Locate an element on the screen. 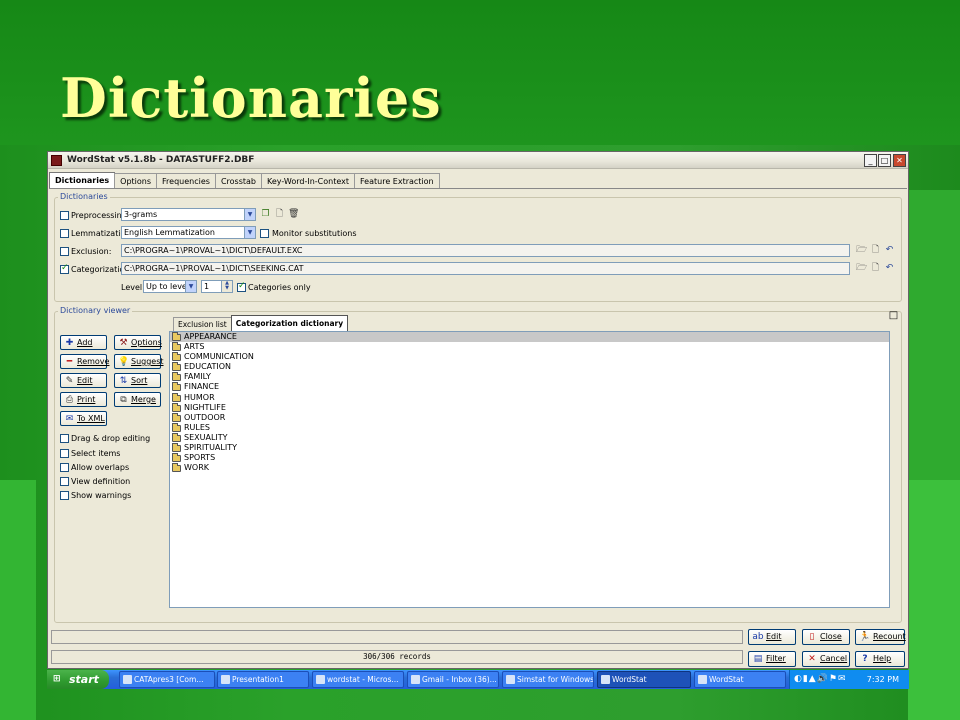  record-count: 306/306 records is located at coordinates (397, 657).